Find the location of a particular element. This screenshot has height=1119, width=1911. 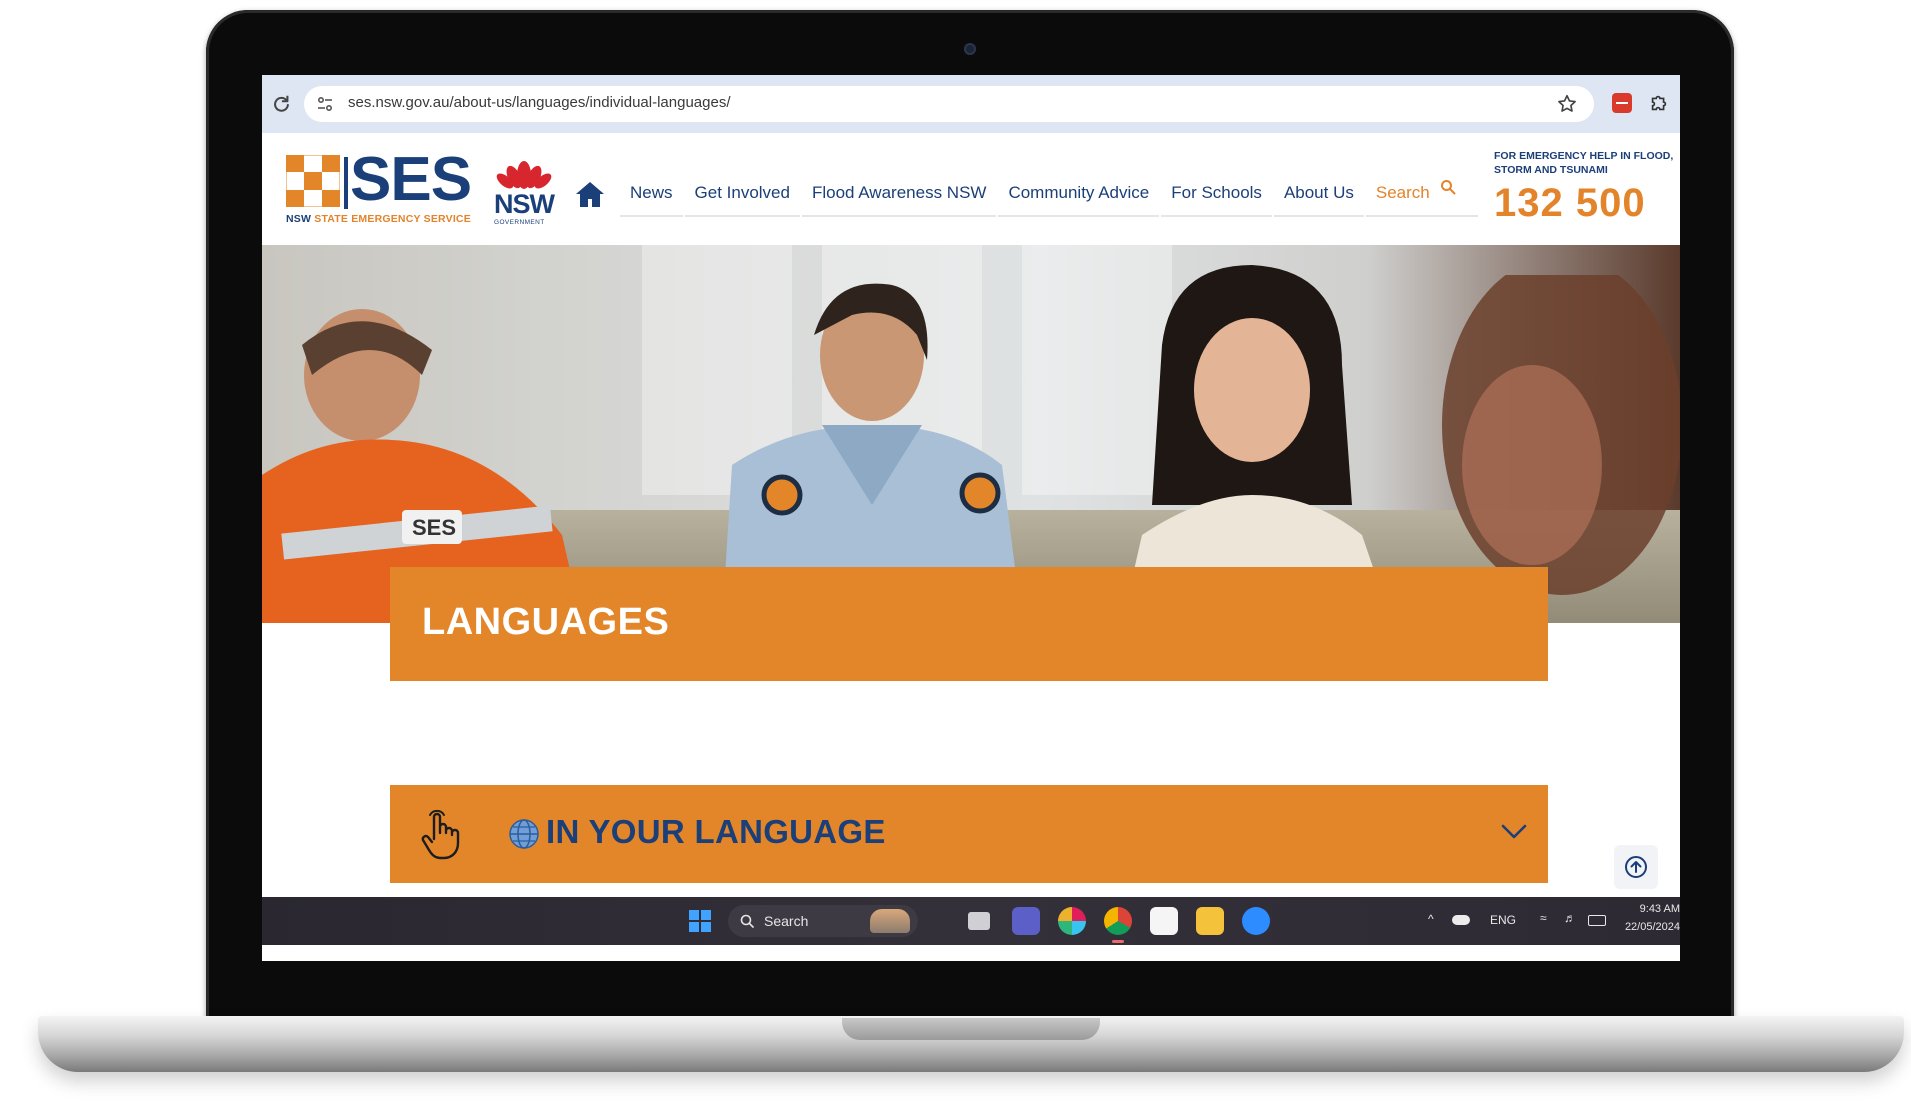

nsw-government-logo: NSW GOVERNMENT is located at coordinates (524, 191).